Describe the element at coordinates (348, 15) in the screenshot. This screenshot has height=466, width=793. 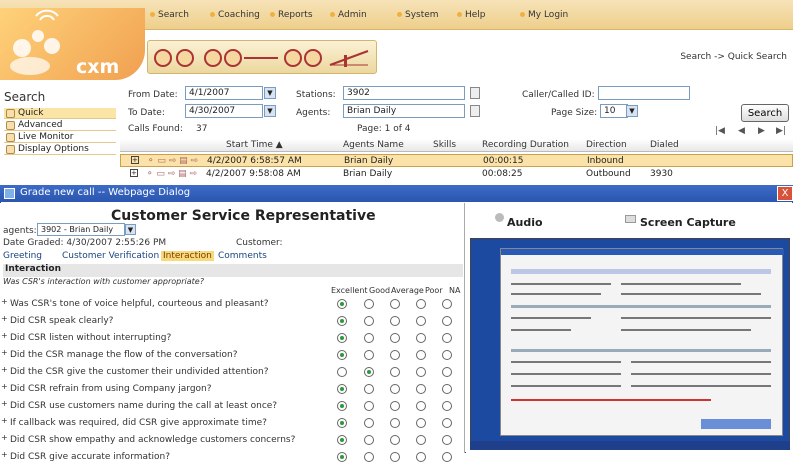
I see `nav-admin: Admin` at that location.